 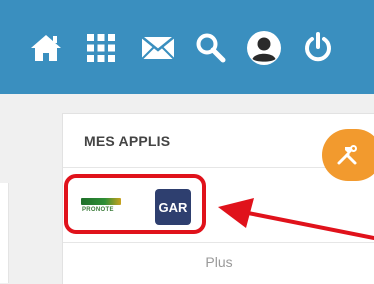 What do you see at coordinates (101, 201) in the screenshot?
I see `pronote-logo-band` at bounding box center [101, 201].